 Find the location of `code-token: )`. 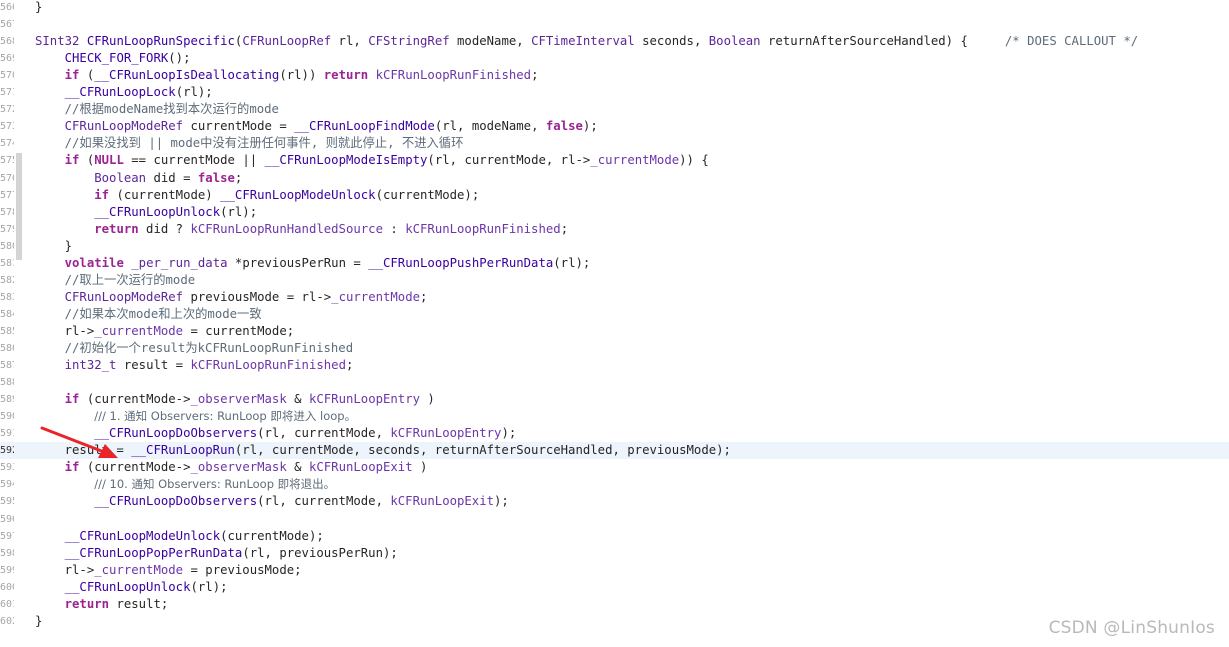

code-token: ) is located at coordinates (420, 467).